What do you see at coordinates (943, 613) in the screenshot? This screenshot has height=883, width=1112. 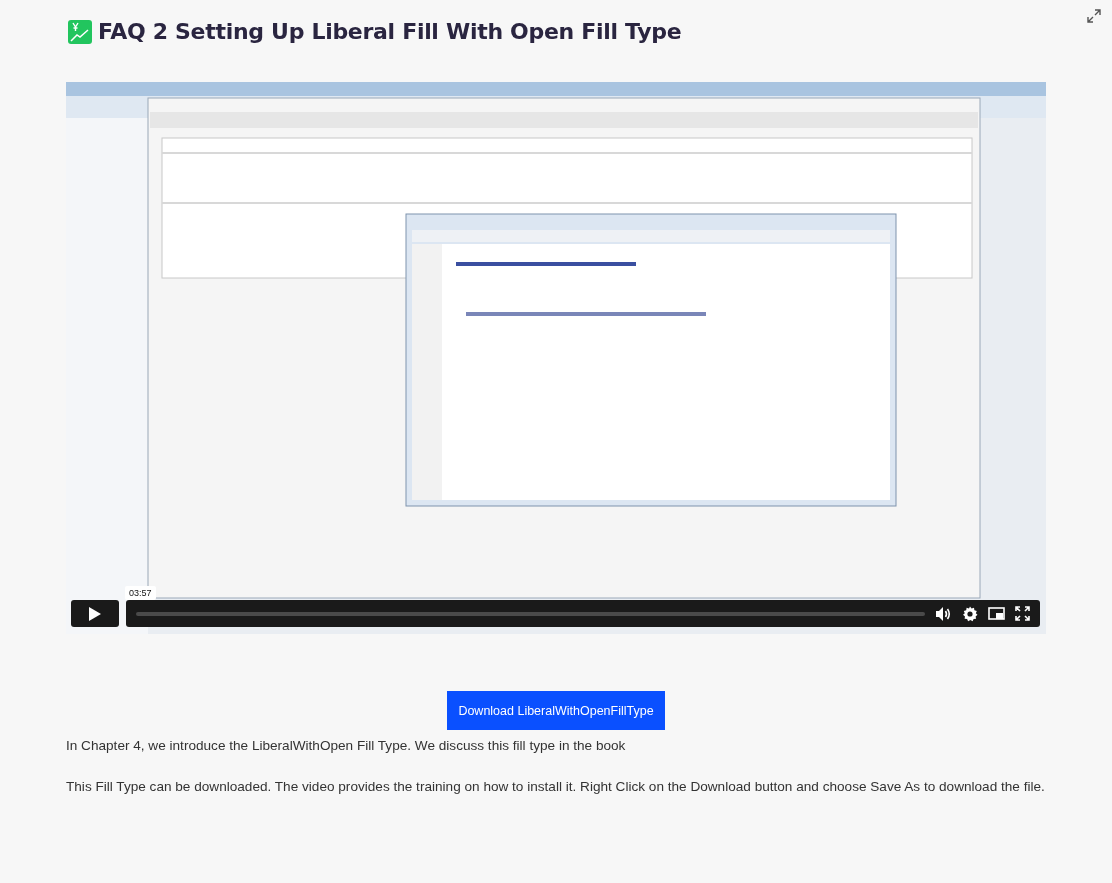 I see `volume-icon` at bounding box center [943, 613].